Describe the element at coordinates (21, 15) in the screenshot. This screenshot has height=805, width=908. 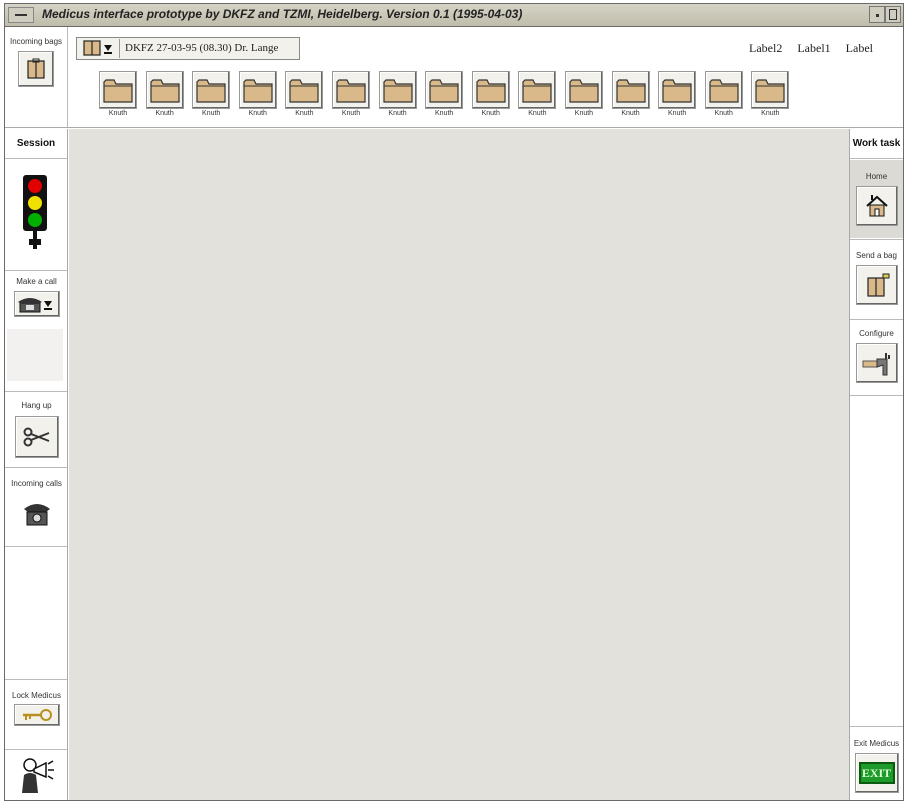
I see `window-menu-button` at that location.